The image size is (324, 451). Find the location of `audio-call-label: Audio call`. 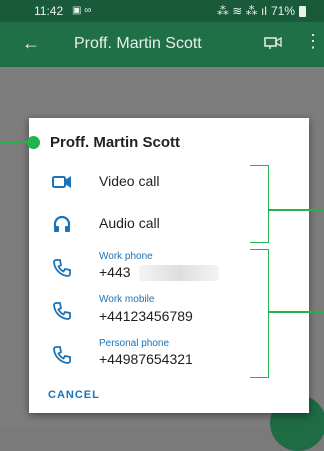

audio-call-label: Audio call is located at coordinates (129, 223).